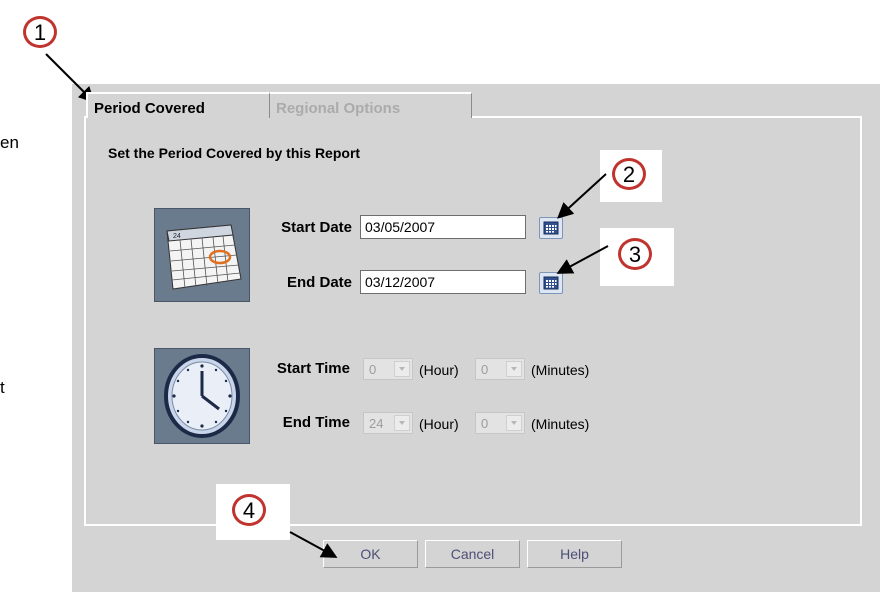 The width and height of the screenshot is (882, 592). Describe the element at coordinates (178, 105) in the screenshot. I see `tab-period-covered: Period Covered` at that location.